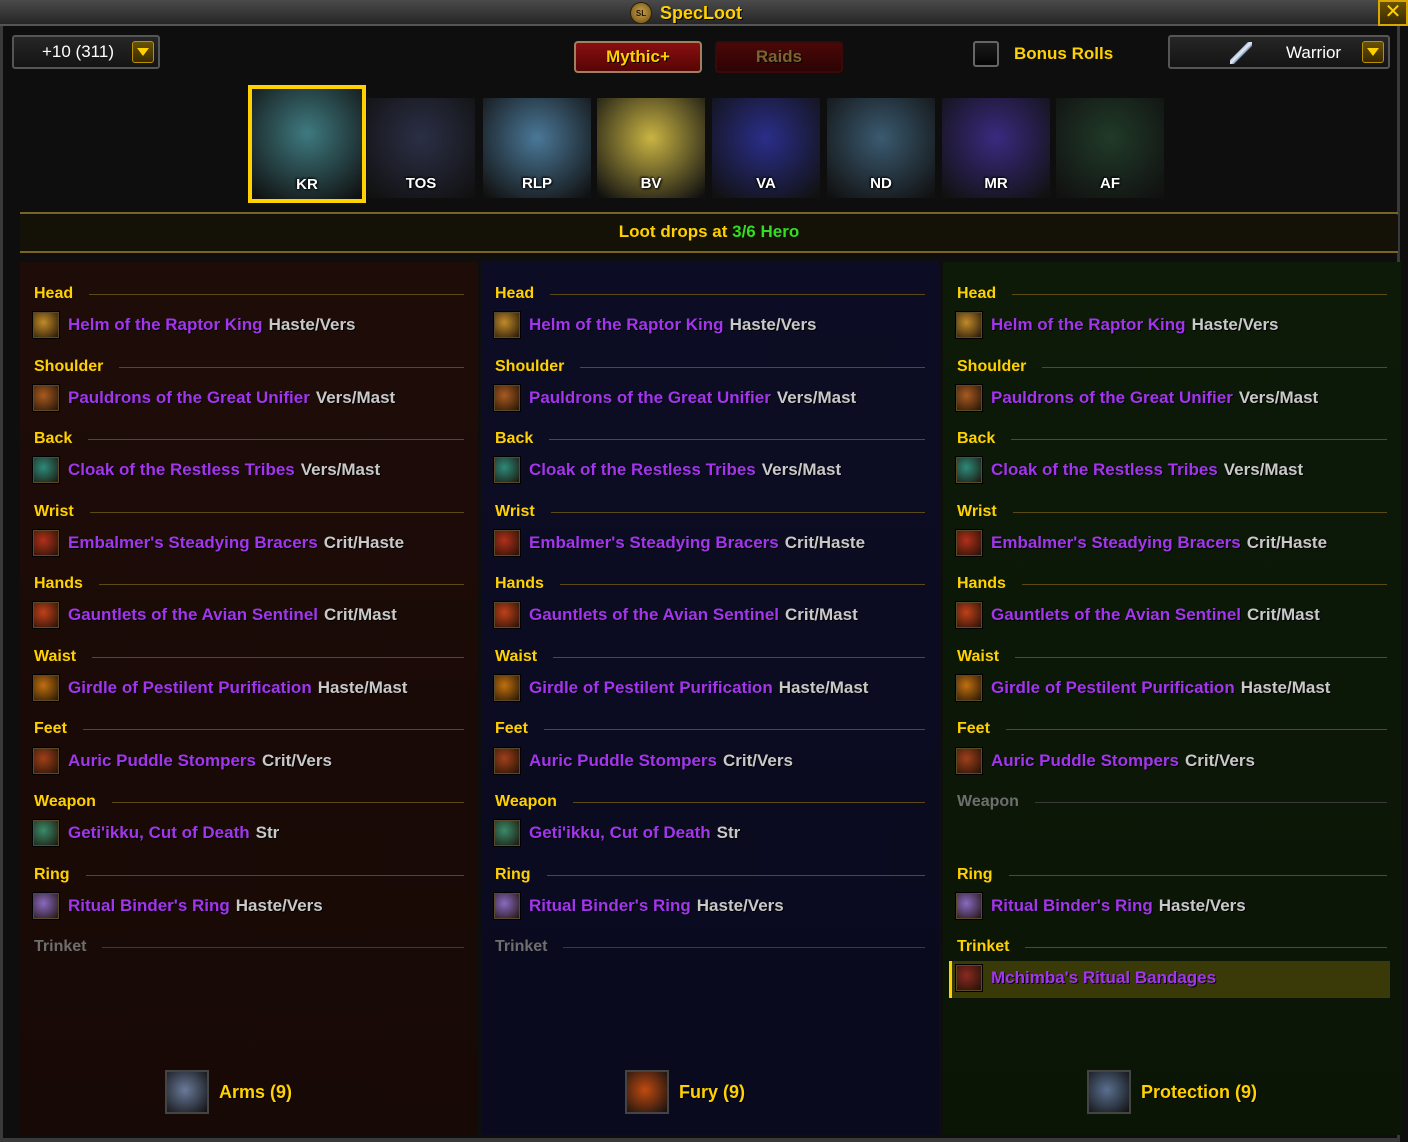 The height and width of the screenshot is (1142, 1408). What do you see at coordinates (249, 947) in the screenshot?
I see `slot-header-trinket: Trinket` at bounding box center [249, 947].